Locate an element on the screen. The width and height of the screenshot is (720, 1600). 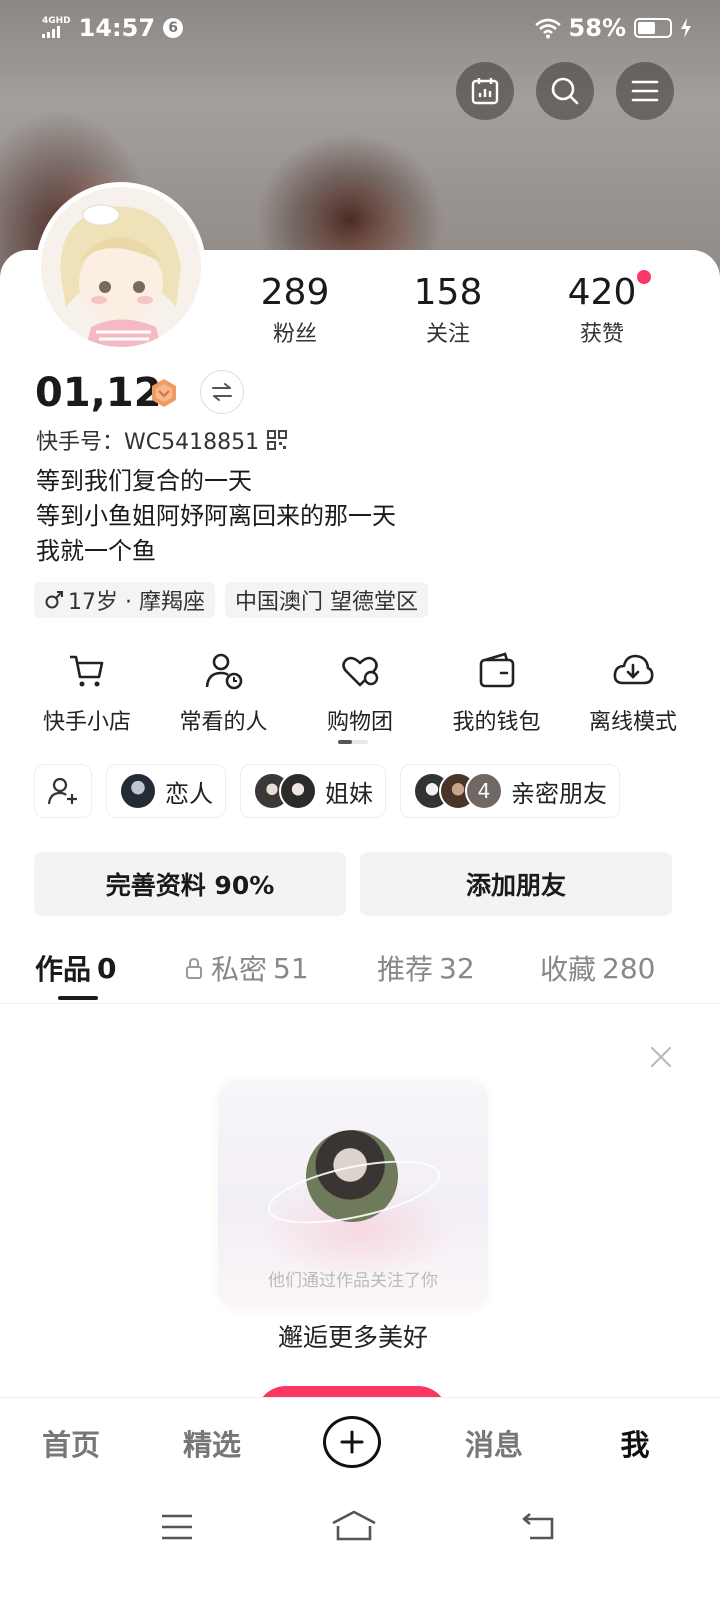
menu-button is located at coordinates (645, 91).